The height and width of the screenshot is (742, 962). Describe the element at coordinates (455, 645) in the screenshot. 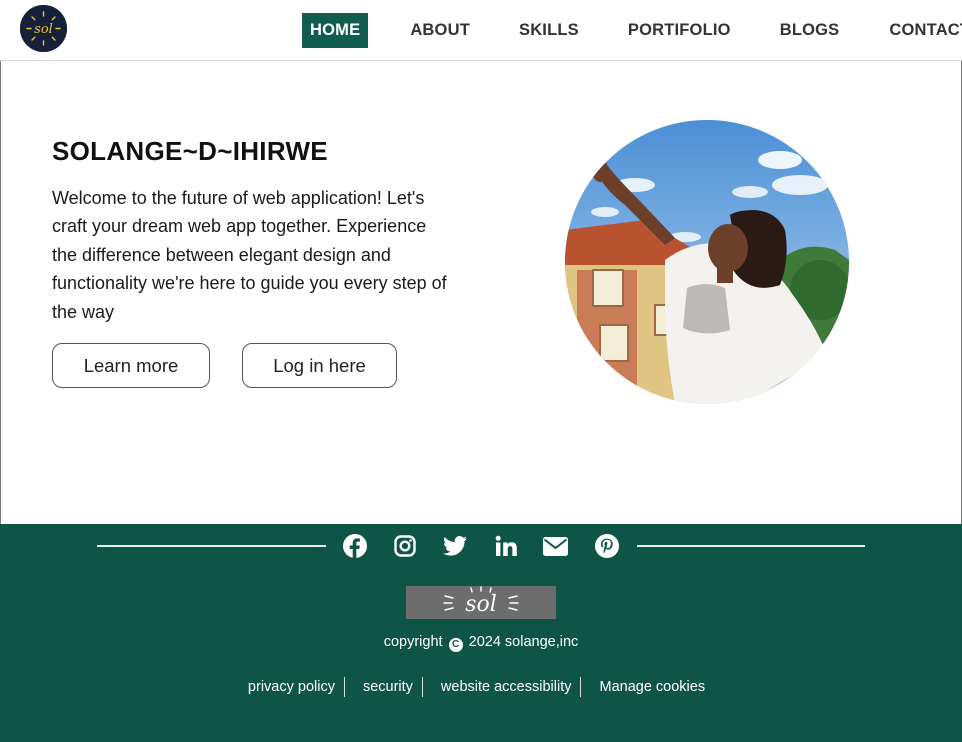

I see `copyright-icon: C` at that location.